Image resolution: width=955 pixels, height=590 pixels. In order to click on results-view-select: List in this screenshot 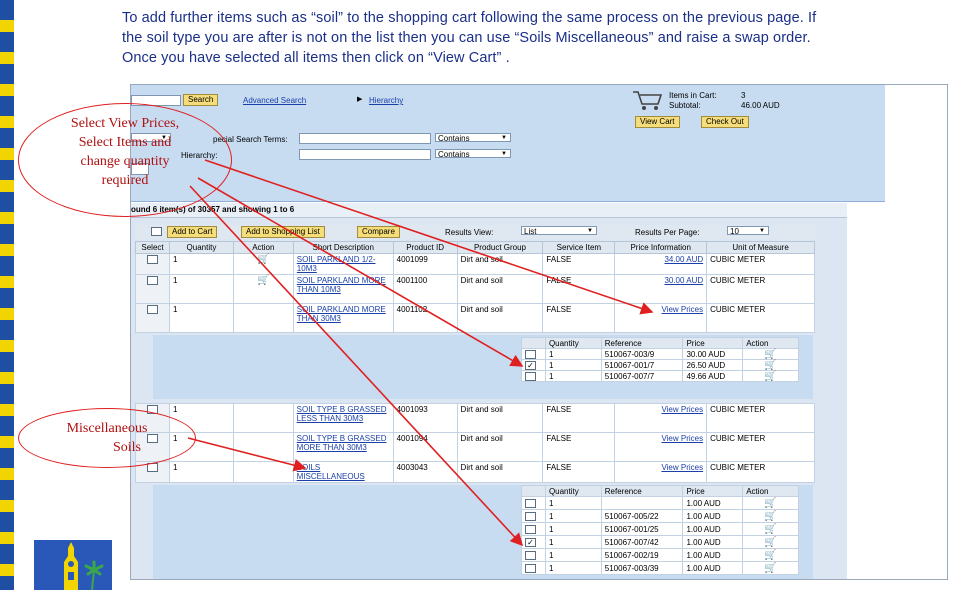, I will do `click(559, 231)`.